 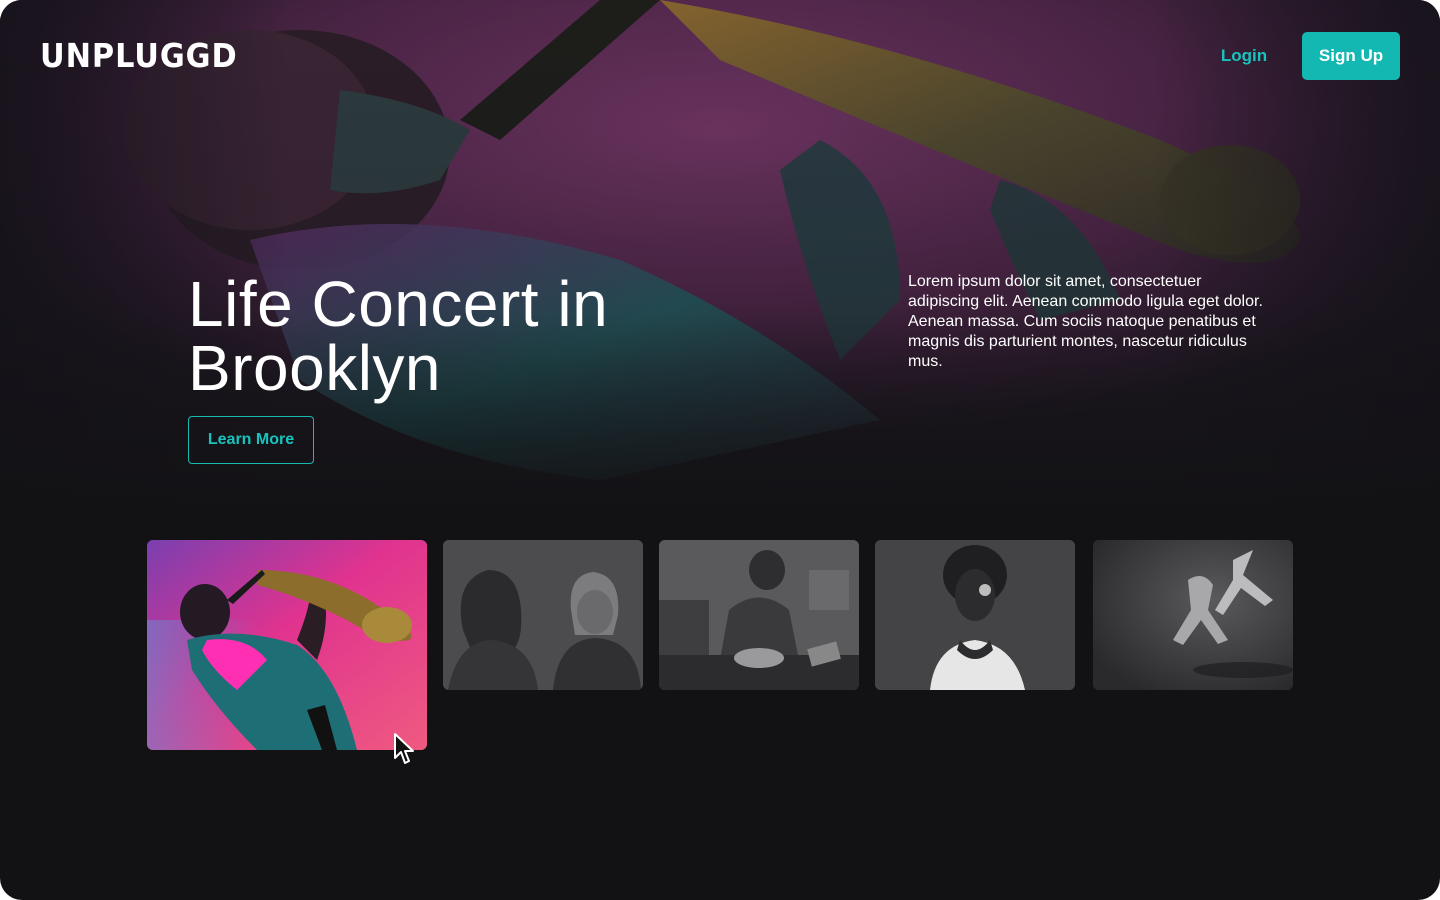 What do you see at coordinates (139, 56) in the screenshot?
I see `brand-logo: UNPLUGGD` at bounding box center [139, 56].